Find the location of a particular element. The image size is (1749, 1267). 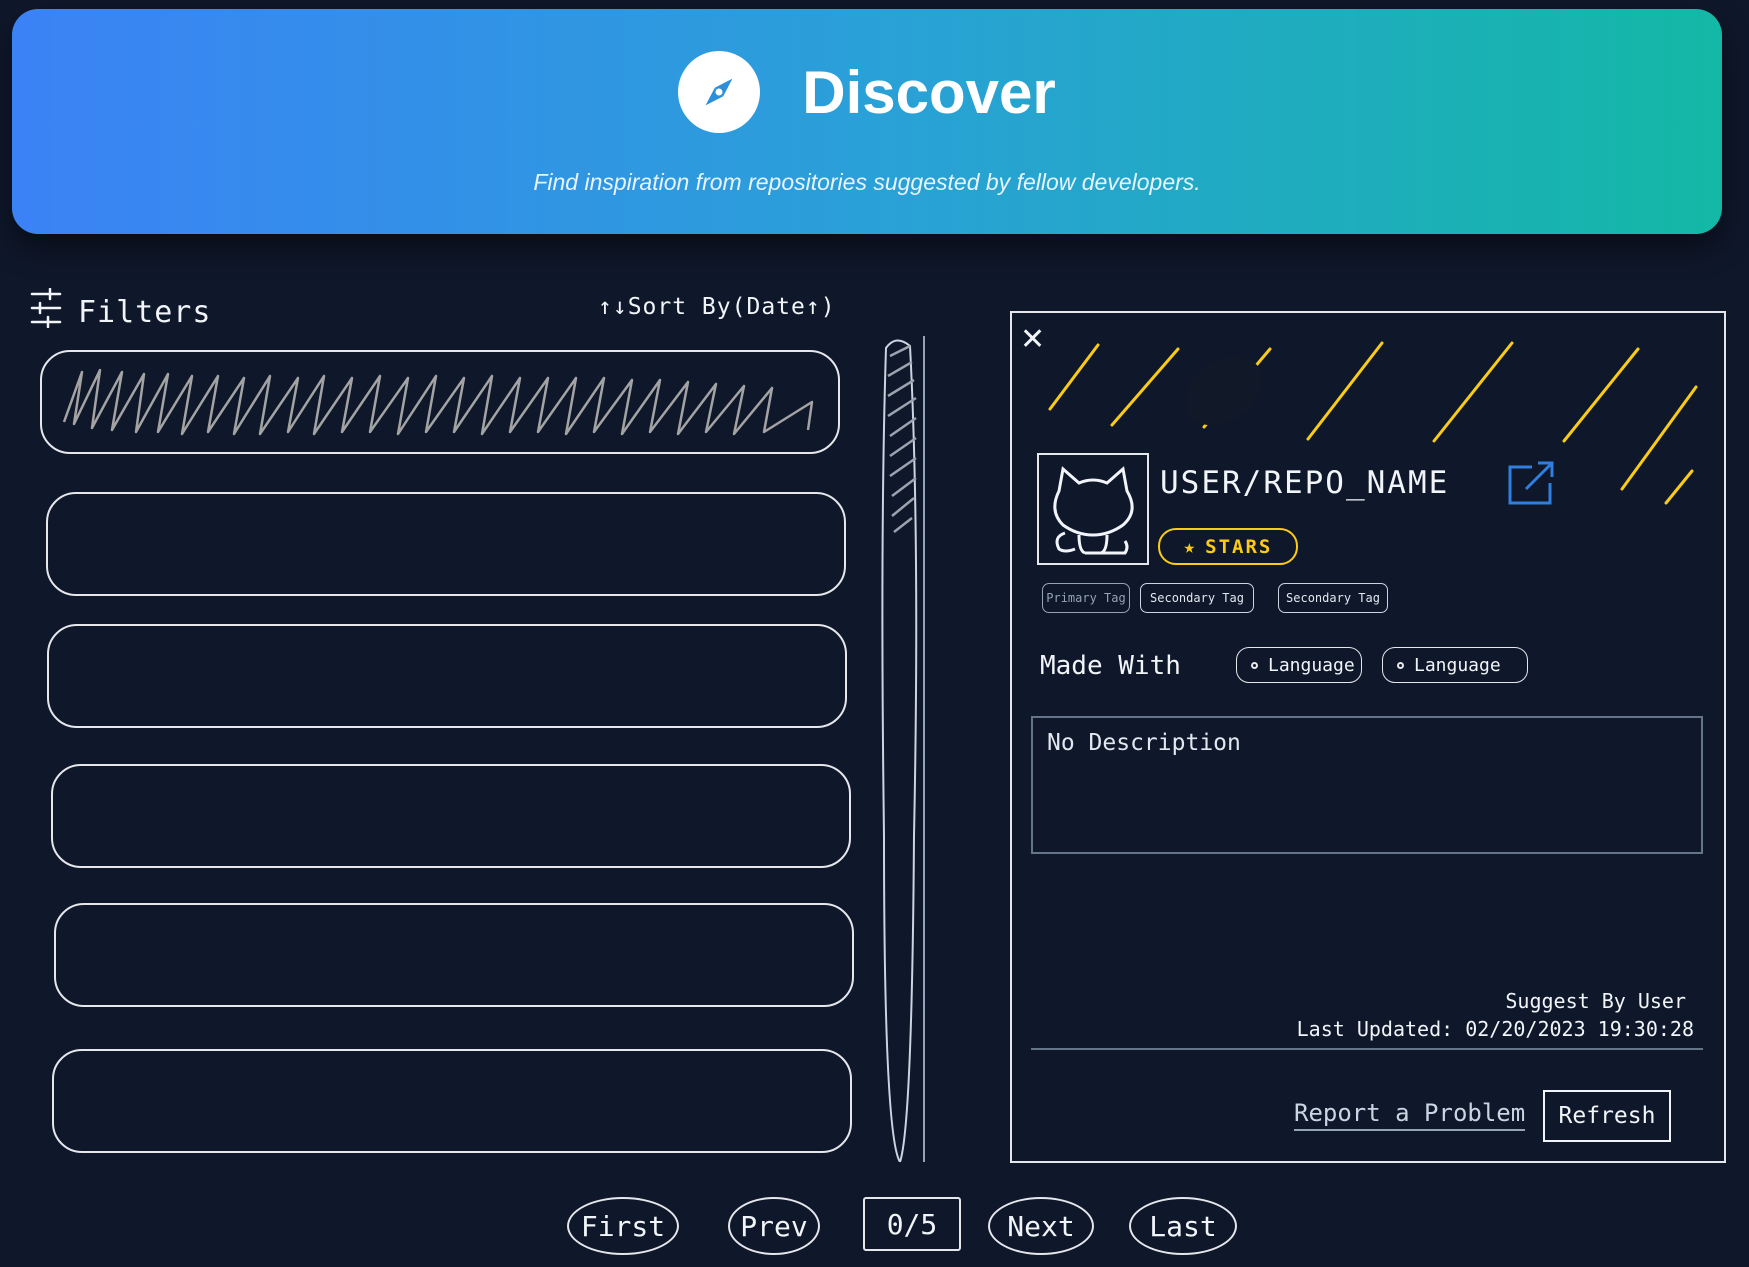

next-page-button: Next is located at coordinates (1041, 1226).